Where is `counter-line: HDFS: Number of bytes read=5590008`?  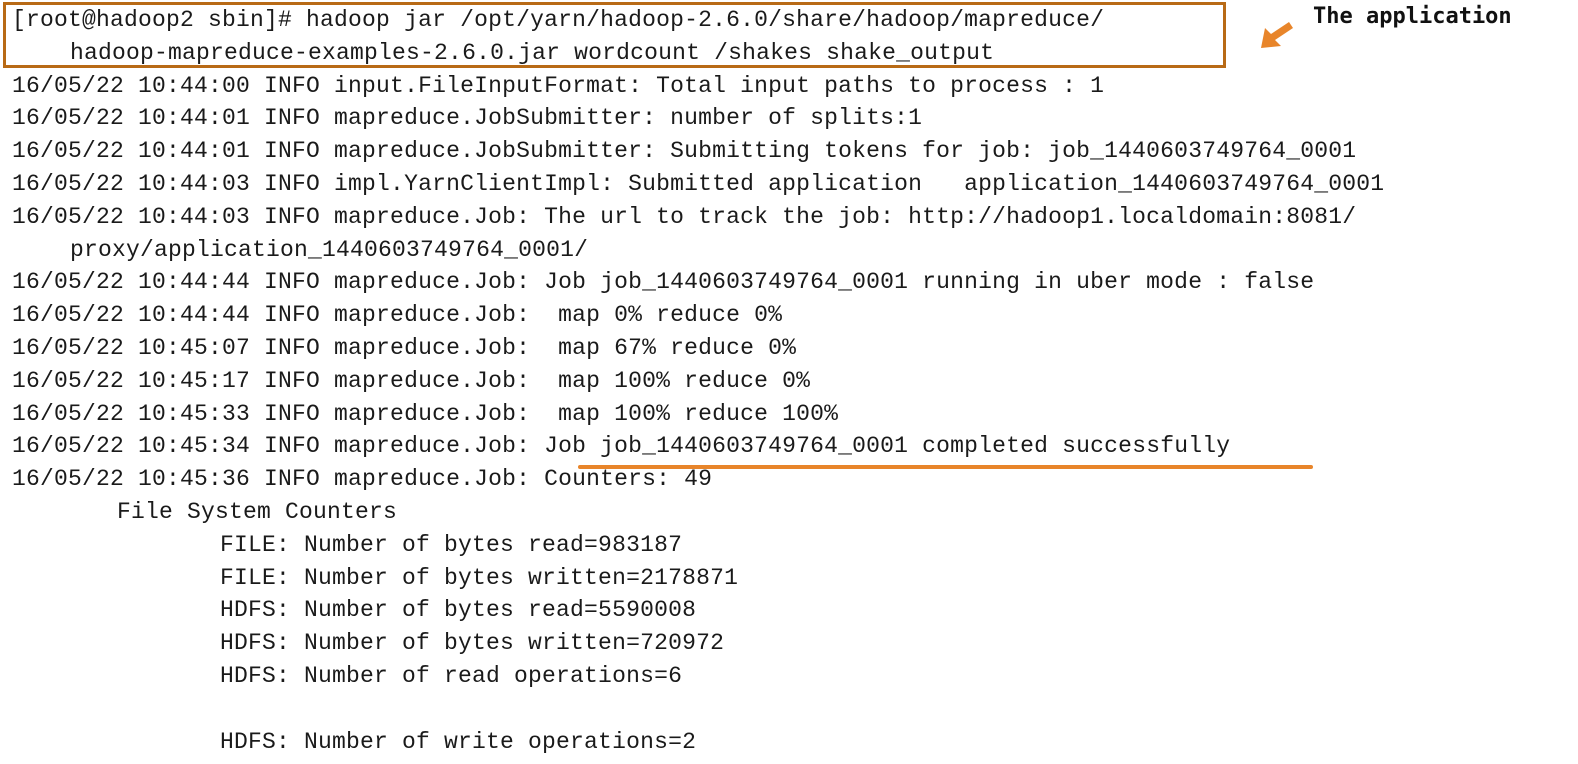 counter-line: HDFS: Number of bytes read=5590008 is located at coordinates (458, 610).